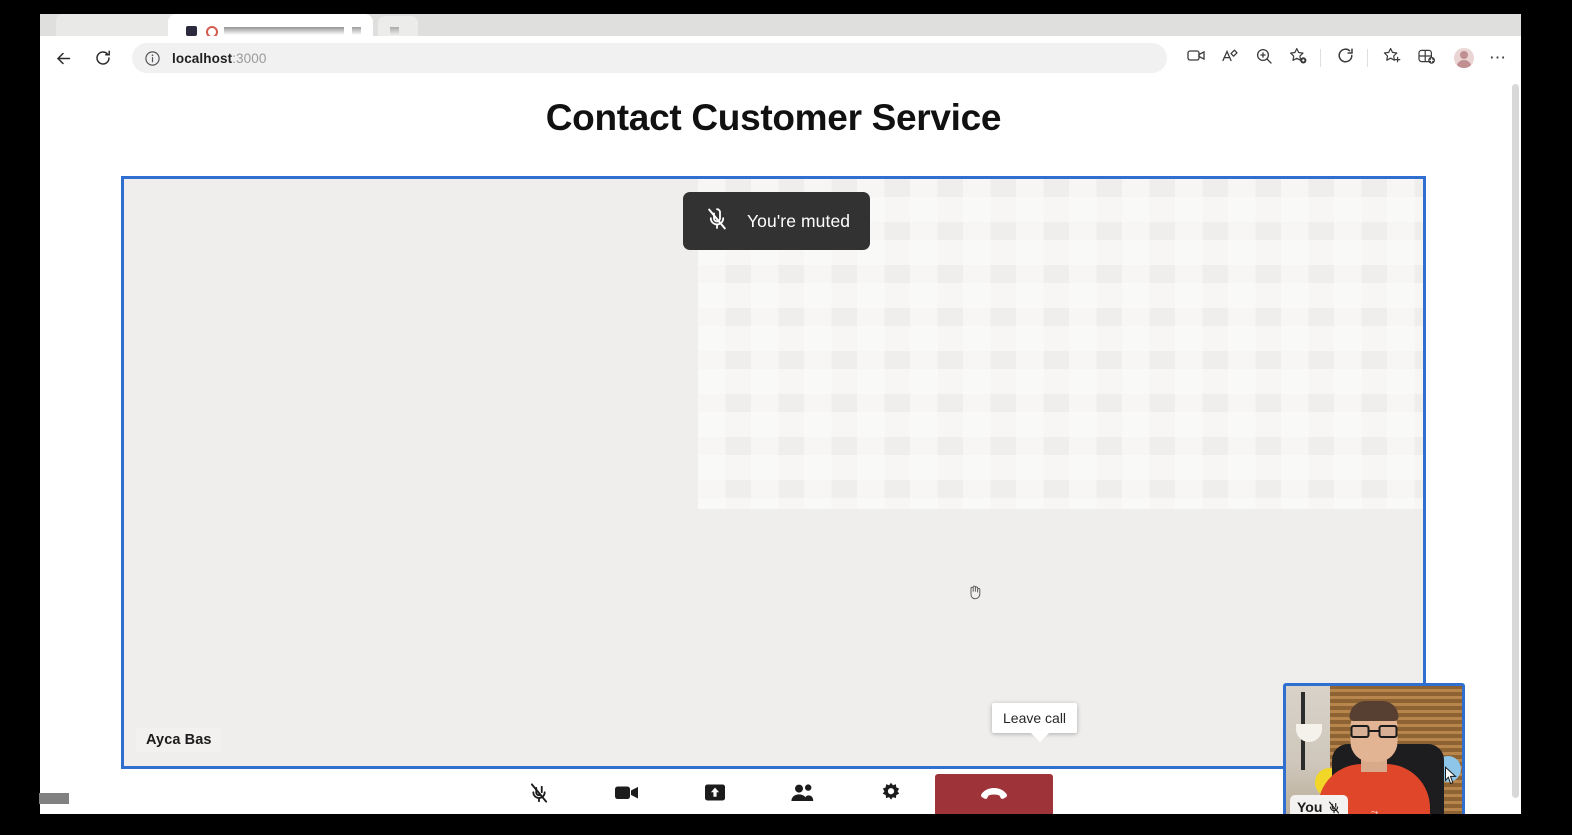 The height and width of the screenshot is (835, 1572). I want to click on page-scrollbar, so click(1515, 447).